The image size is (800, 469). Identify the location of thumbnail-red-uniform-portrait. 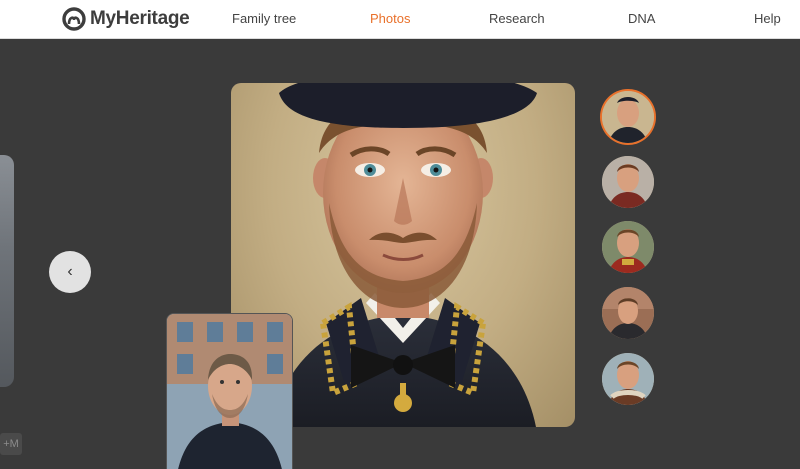
(628, 247).